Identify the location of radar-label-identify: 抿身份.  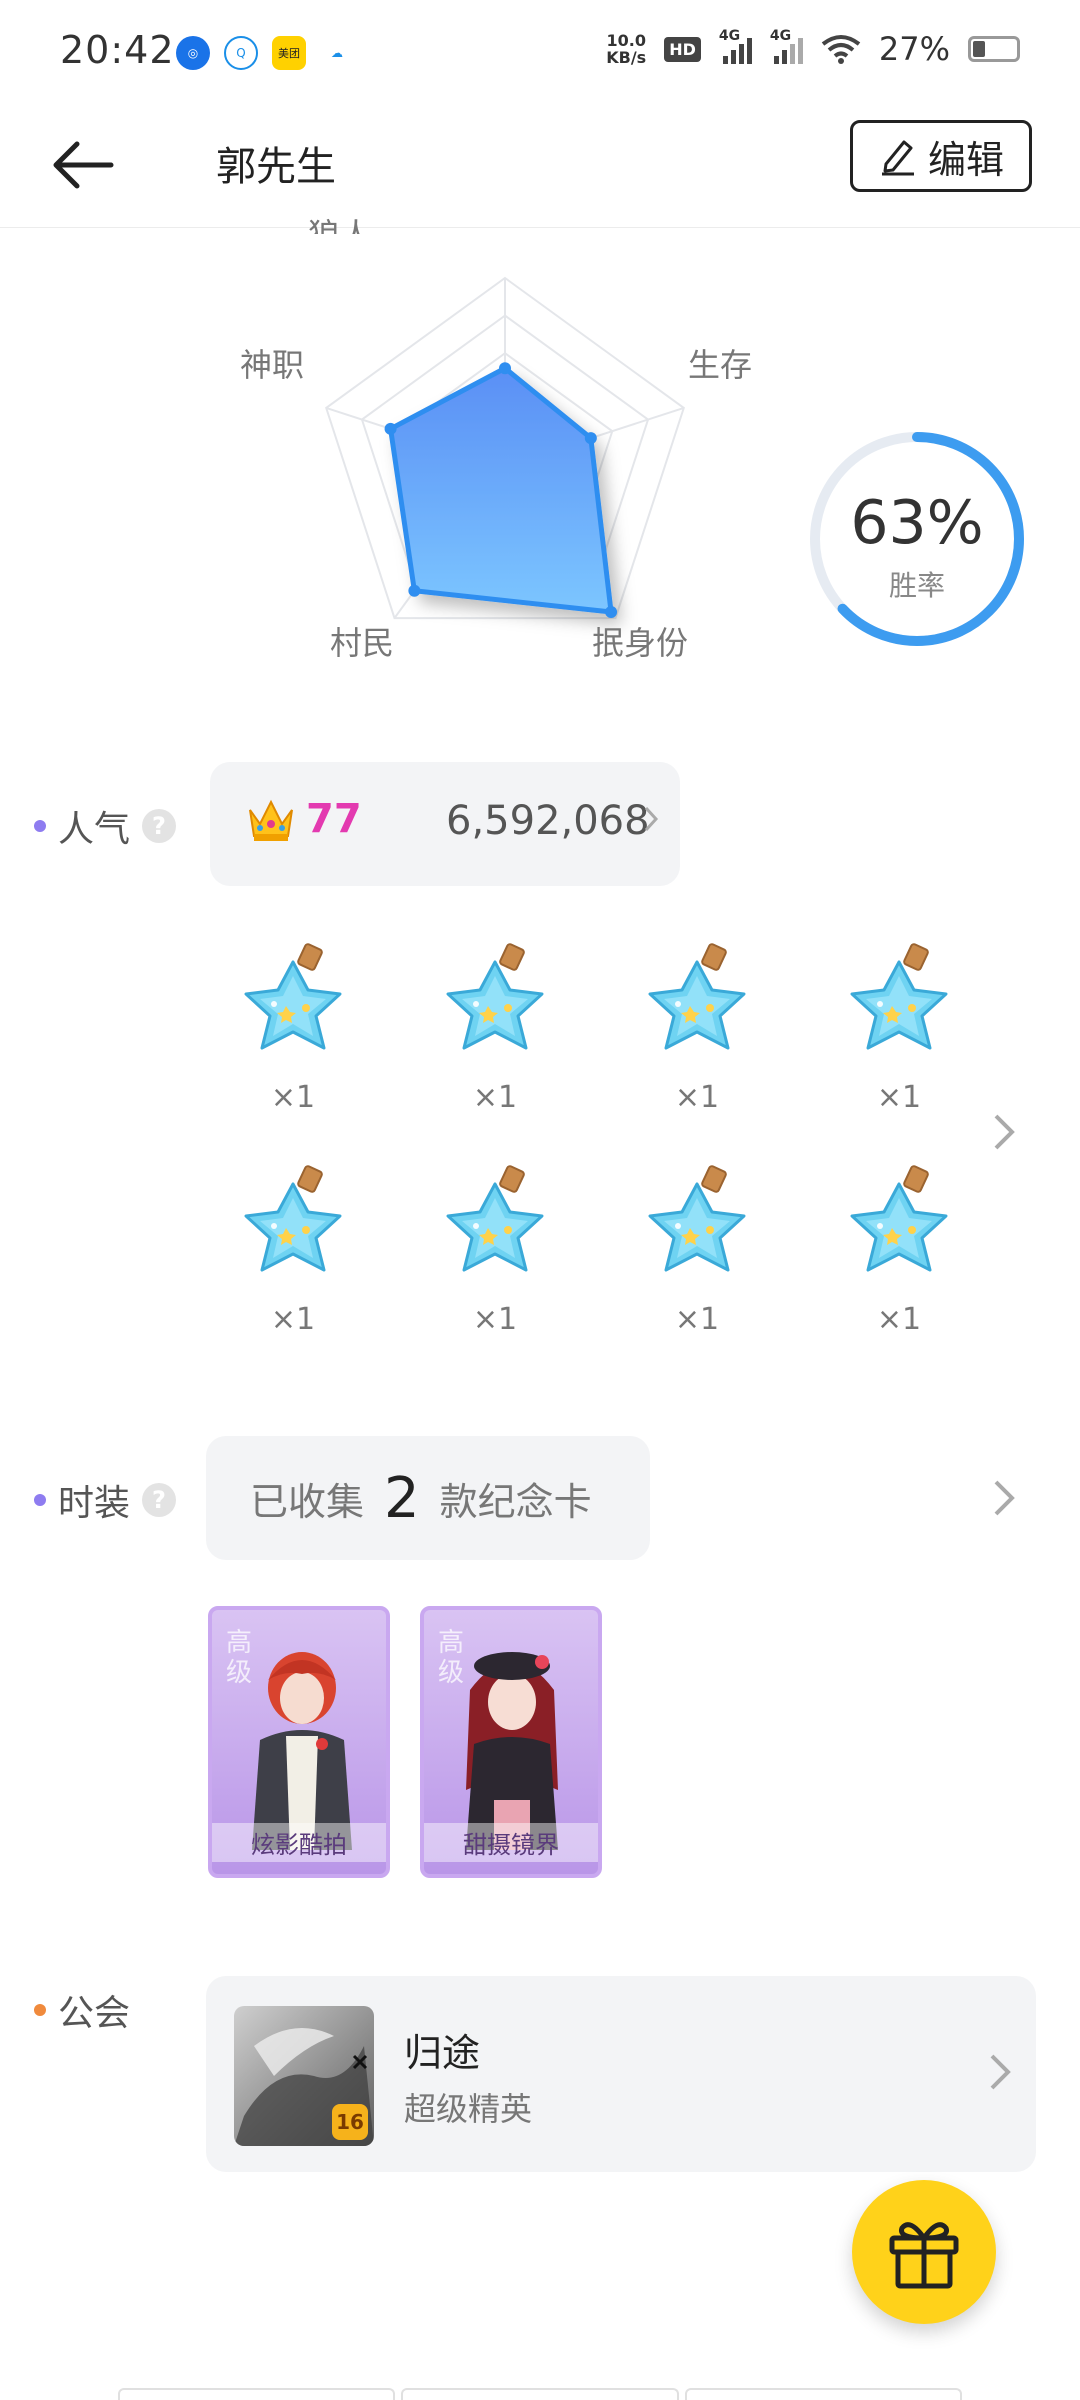
(640, 643).